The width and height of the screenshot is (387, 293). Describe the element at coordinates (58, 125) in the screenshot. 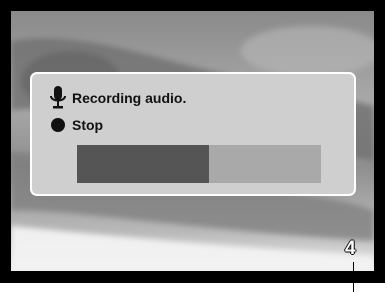

I see `filled-circle-icon` at that location.